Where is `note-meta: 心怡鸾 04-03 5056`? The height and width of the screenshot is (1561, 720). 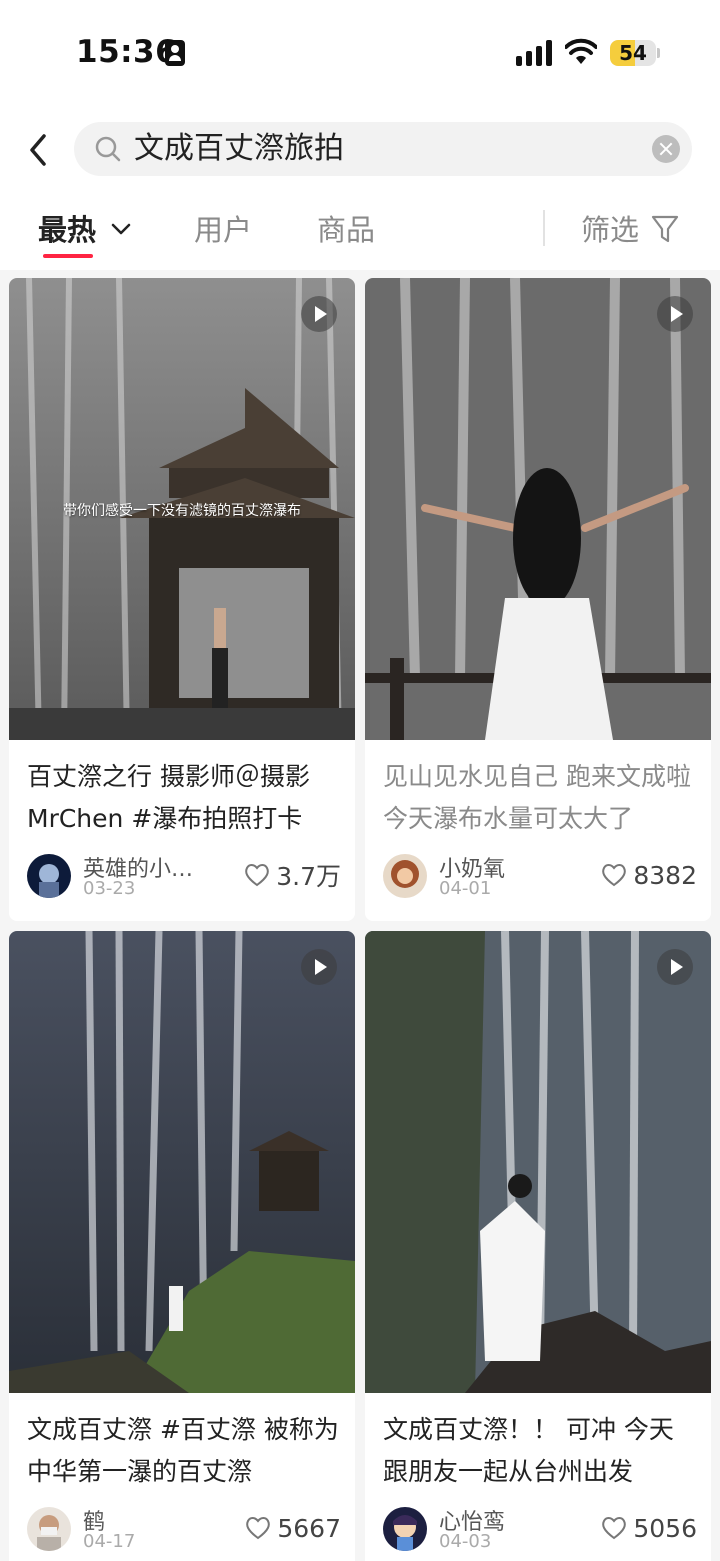
note-meta: 心怡鸾 04-03 5056 is located at coordinates (540, 1530).